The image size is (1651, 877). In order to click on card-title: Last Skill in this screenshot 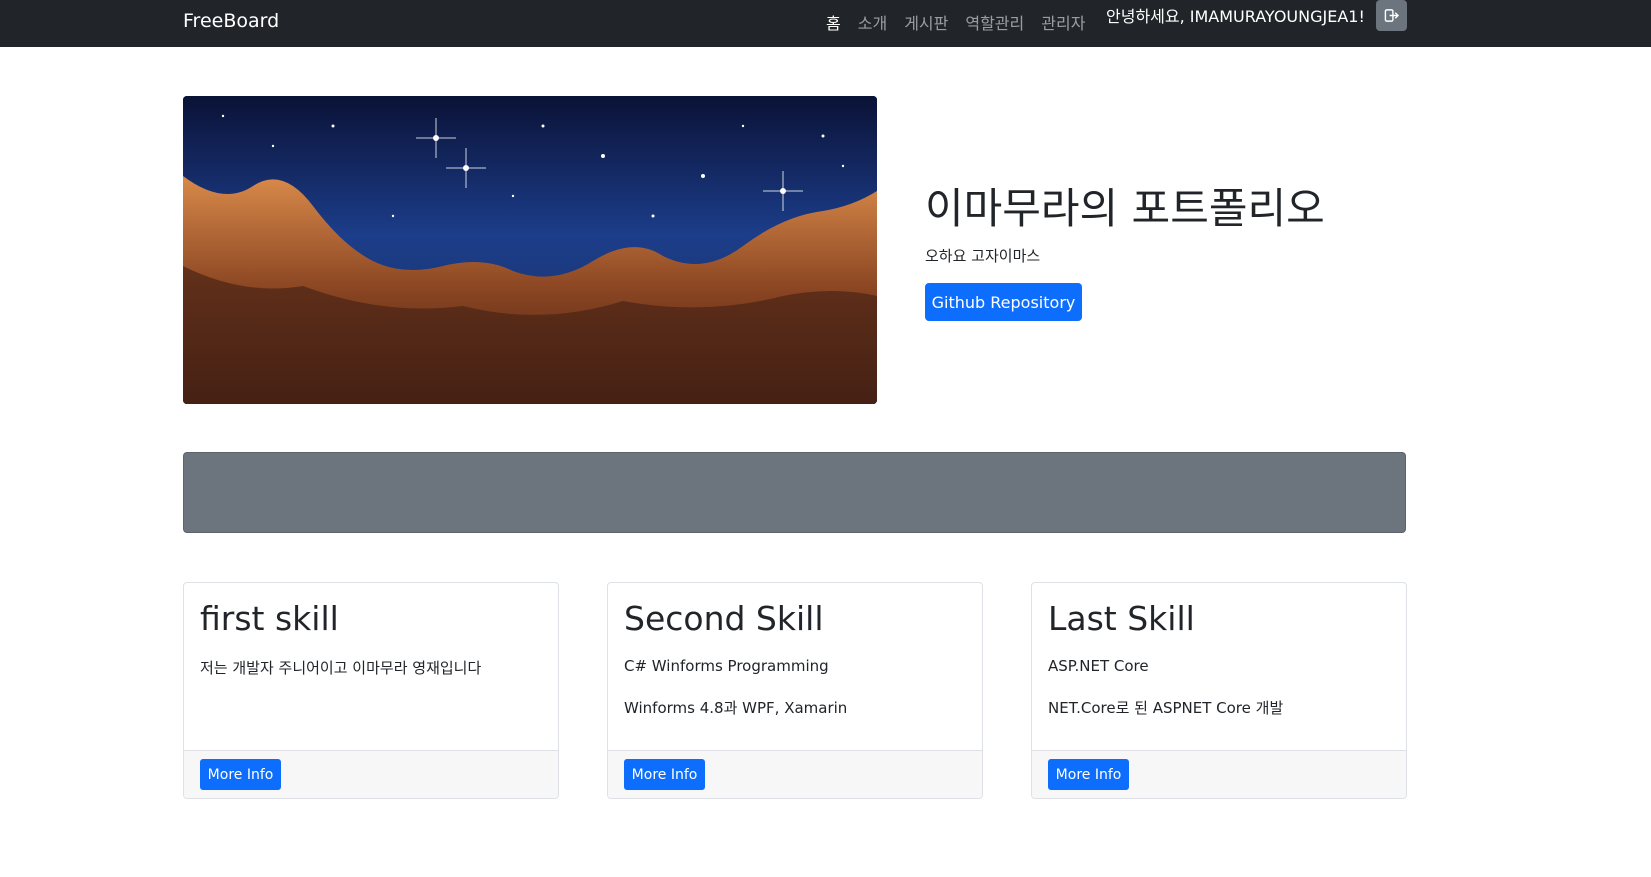, I will do `click(1121, 618)`.